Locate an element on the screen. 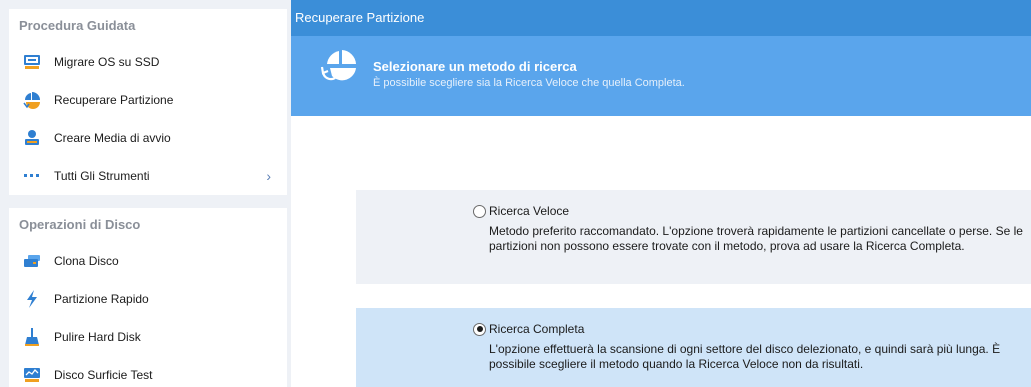 Image resolution: width=1031 pixels, height=387 pixels. sidebar-item-migrate-os: Migrare OS su SSD is located at coordinates (148, 62).